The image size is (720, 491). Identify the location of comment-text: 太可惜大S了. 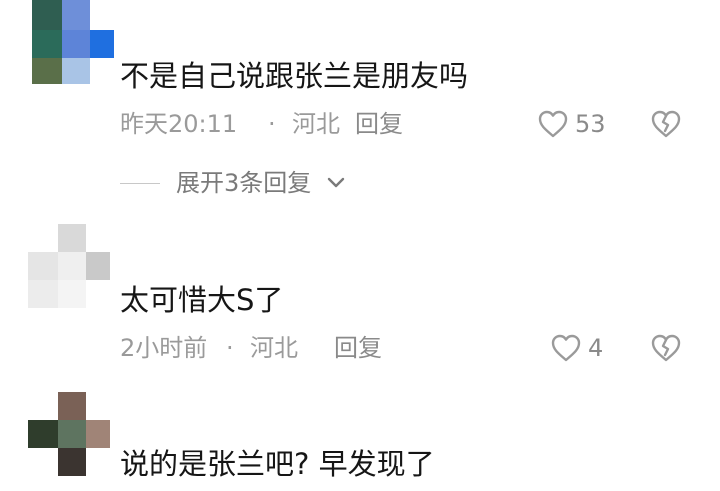
(202, 300).